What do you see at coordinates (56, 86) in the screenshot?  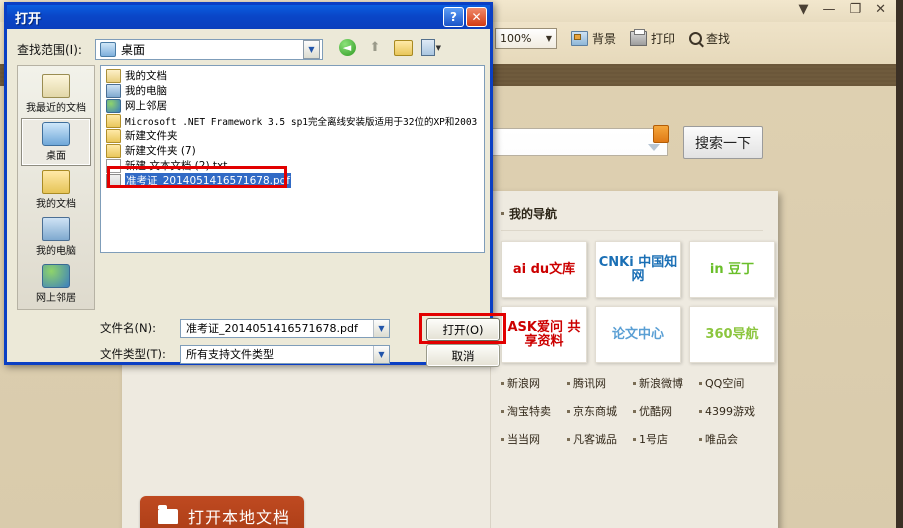 I see `recent-documents-icon` at bounding box center [56, 86].